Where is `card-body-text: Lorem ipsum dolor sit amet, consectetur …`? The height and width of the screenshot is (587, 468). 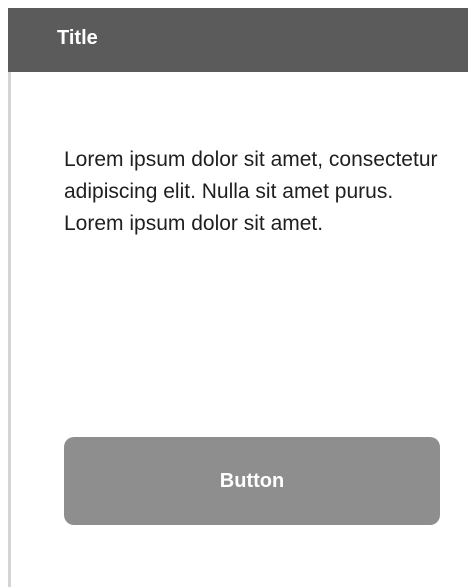 card-body-text: Lorem ipsum dolor sit amet, consectetur … is located at coordinates (251, 191).